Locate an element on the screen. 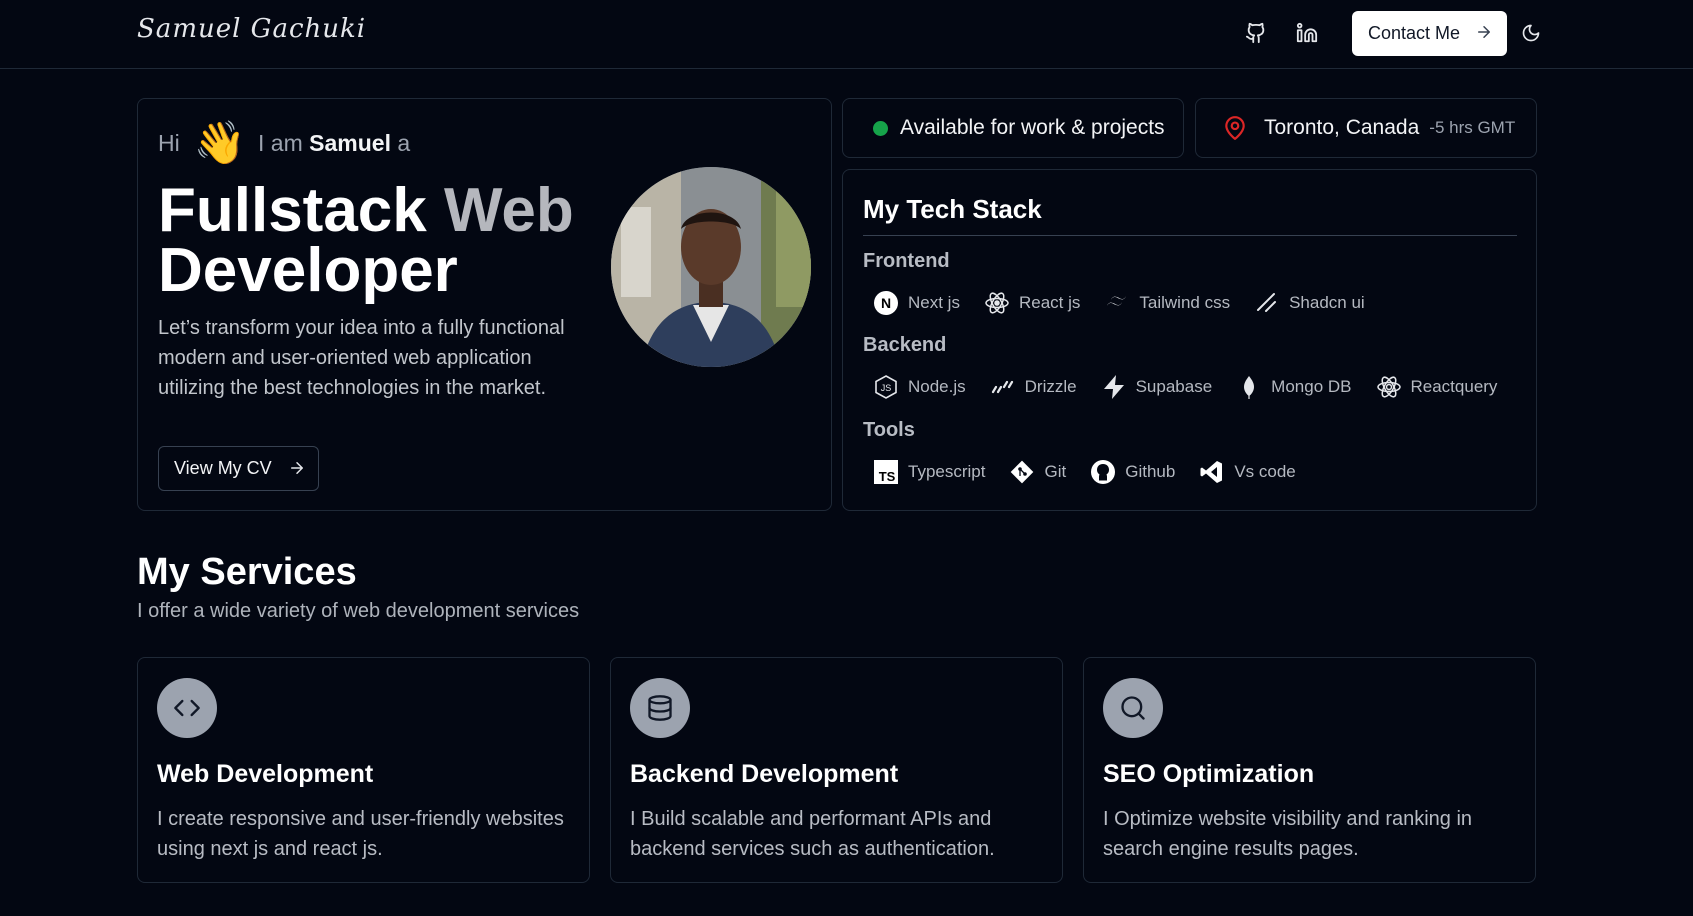 Image resolution: width=1693 pixels, height=916 pixels. search-icon is located at coordinates (1133, 708).